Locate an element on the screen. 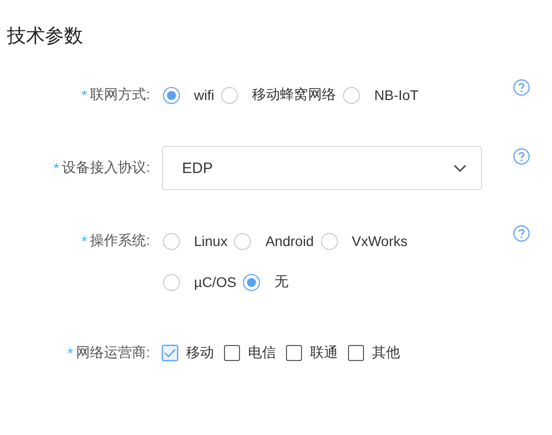  option-label: 电信 is located at coordinates (262, 353).